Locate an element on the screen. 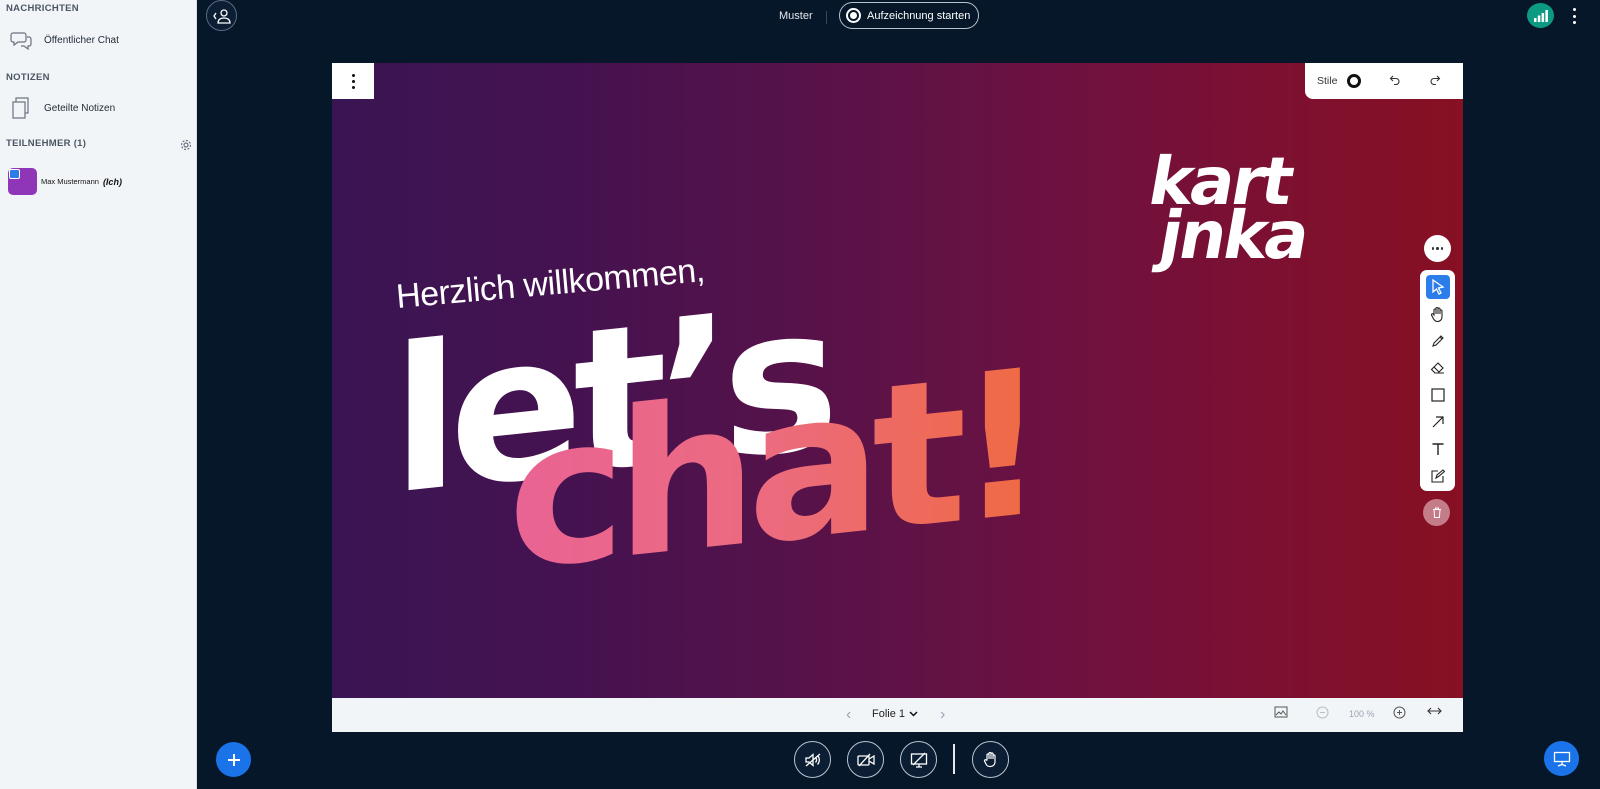 This screenshot has width=1600, height=789. shared-notes-label: Geteilte Notizen is located at coordinates (80, 108).